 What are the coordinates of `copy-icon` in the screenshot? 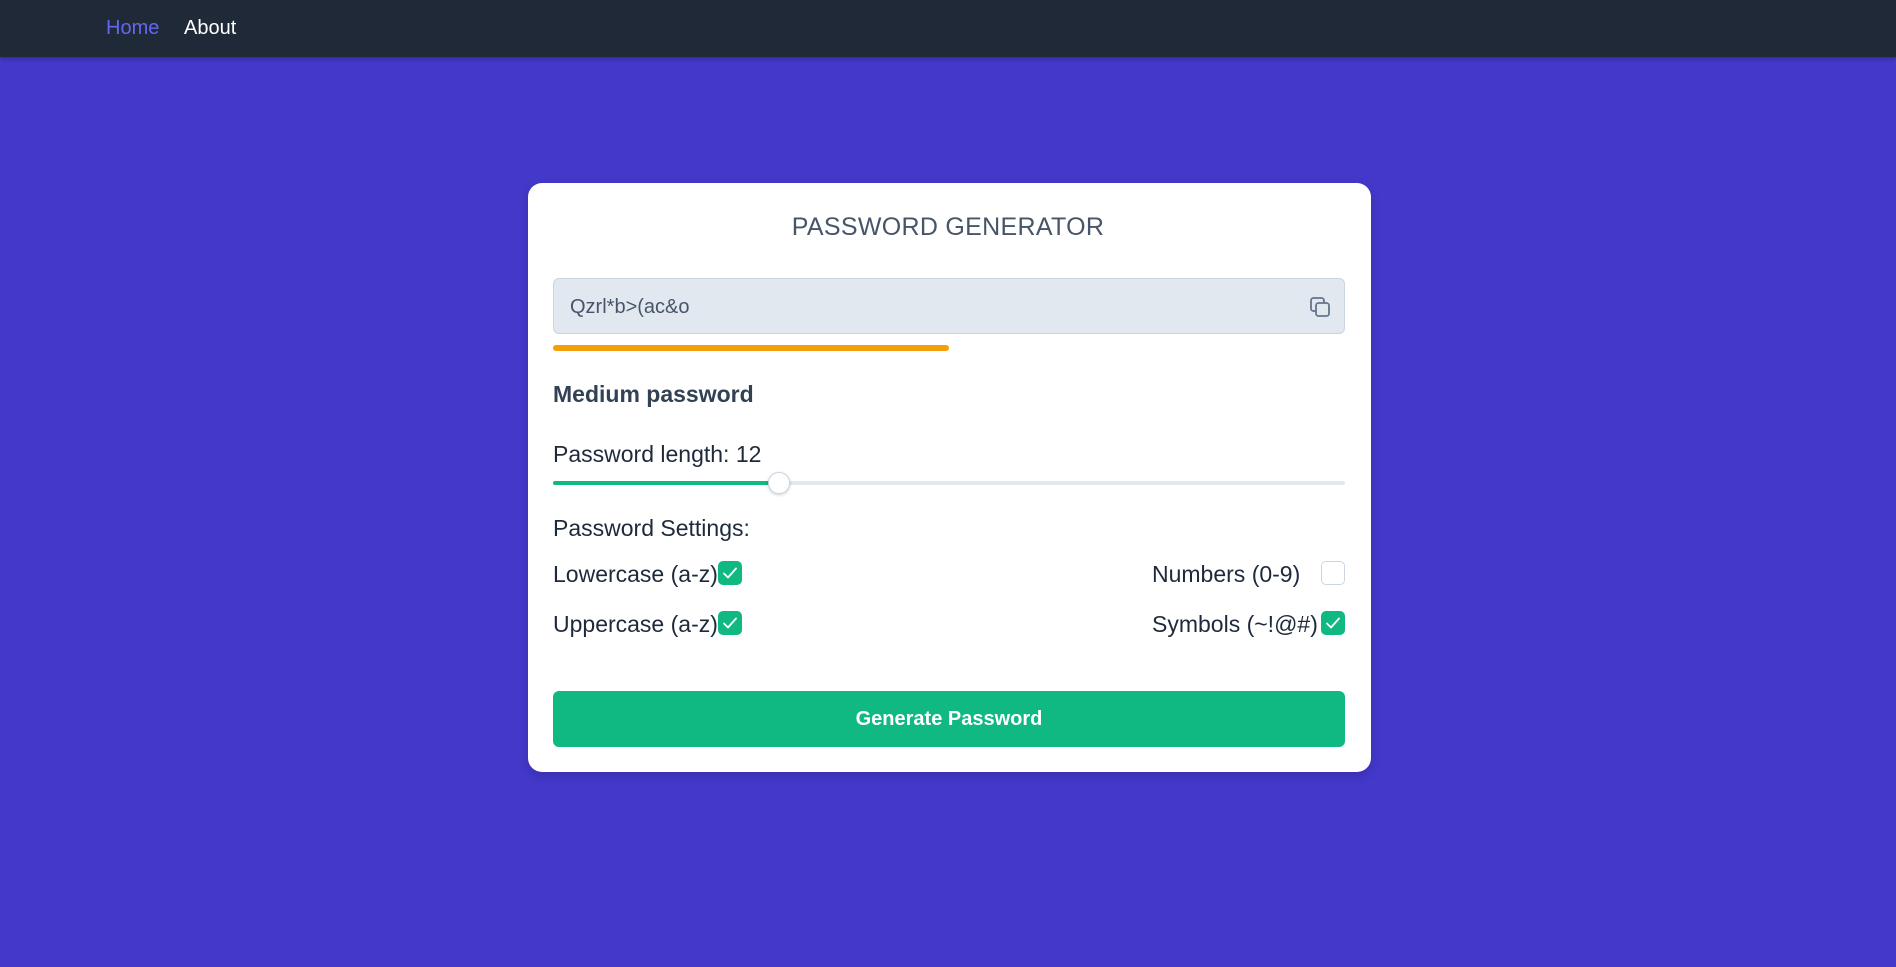 It's located at (1320, 307).